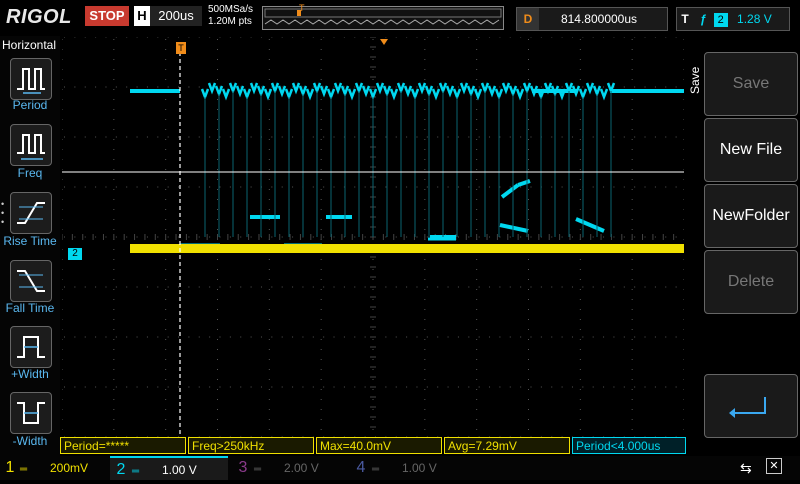 This screenshot has height=484, width=800. Describe the element at coordinates (379, 445) in the screenshot. I see `measurement-3: Max=40.0mV` at that location.